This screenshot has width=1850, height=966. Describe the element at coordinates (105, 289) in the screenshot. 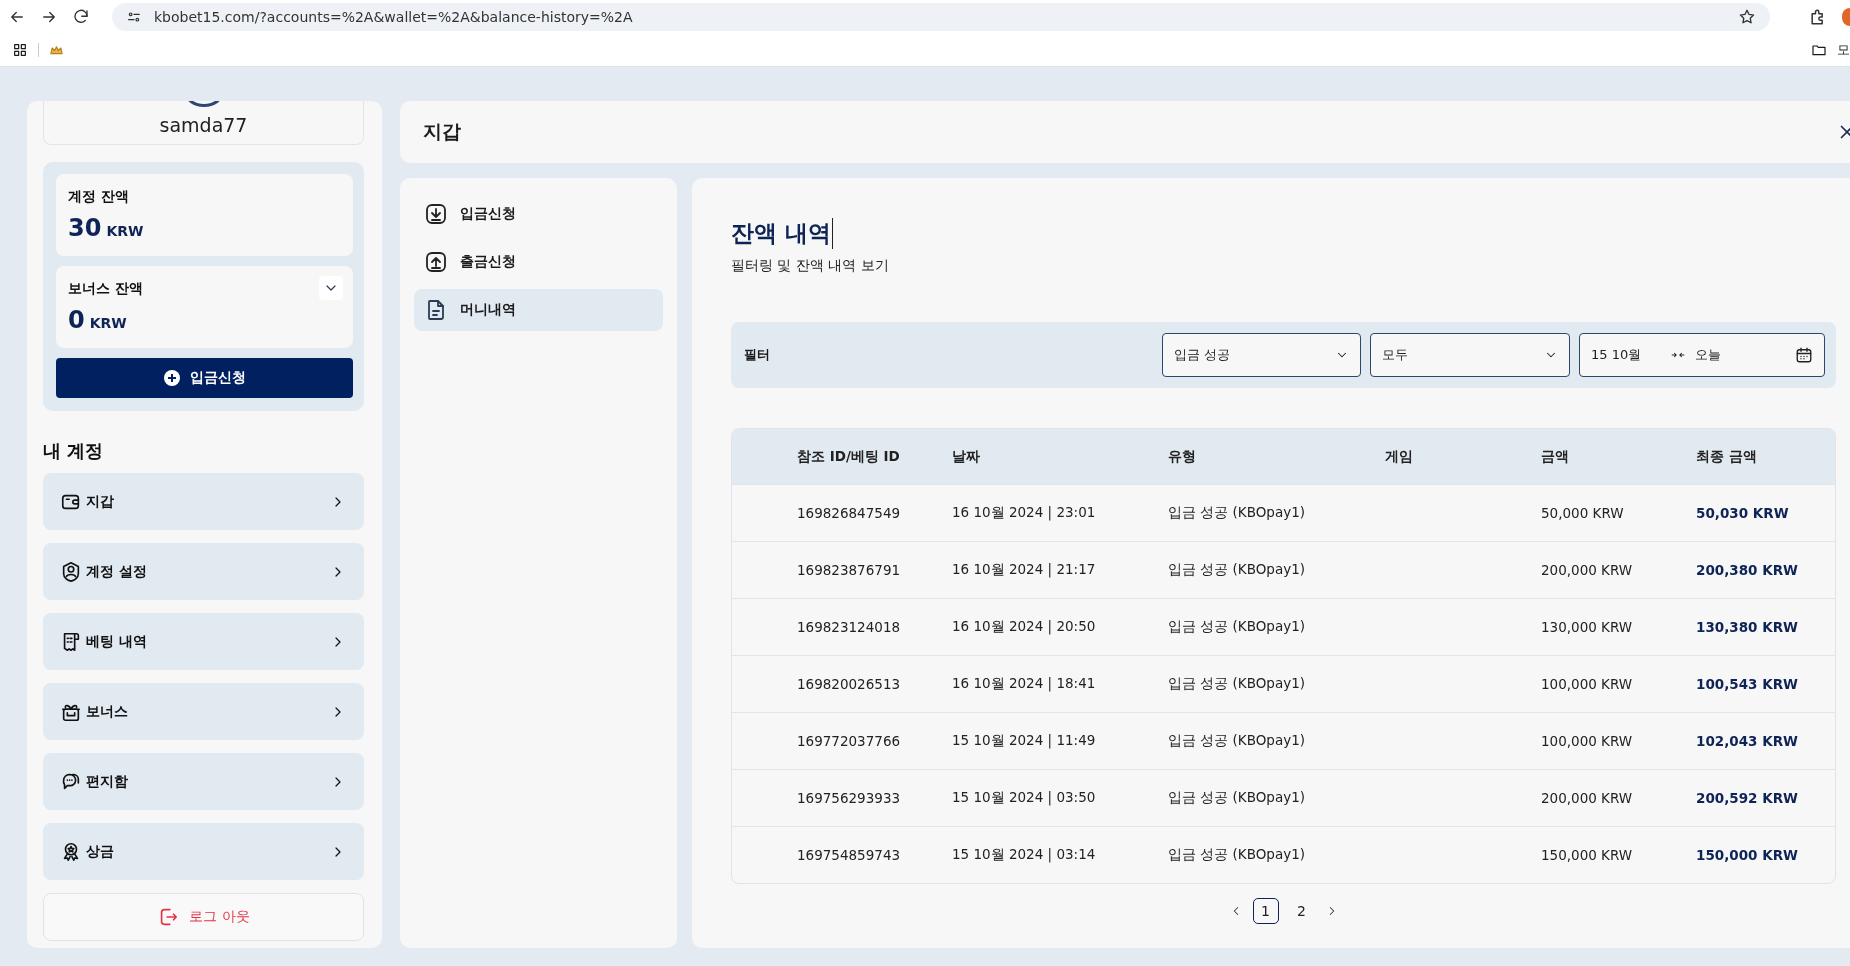

I see `balance-label: 보너스 잔액` at that location.